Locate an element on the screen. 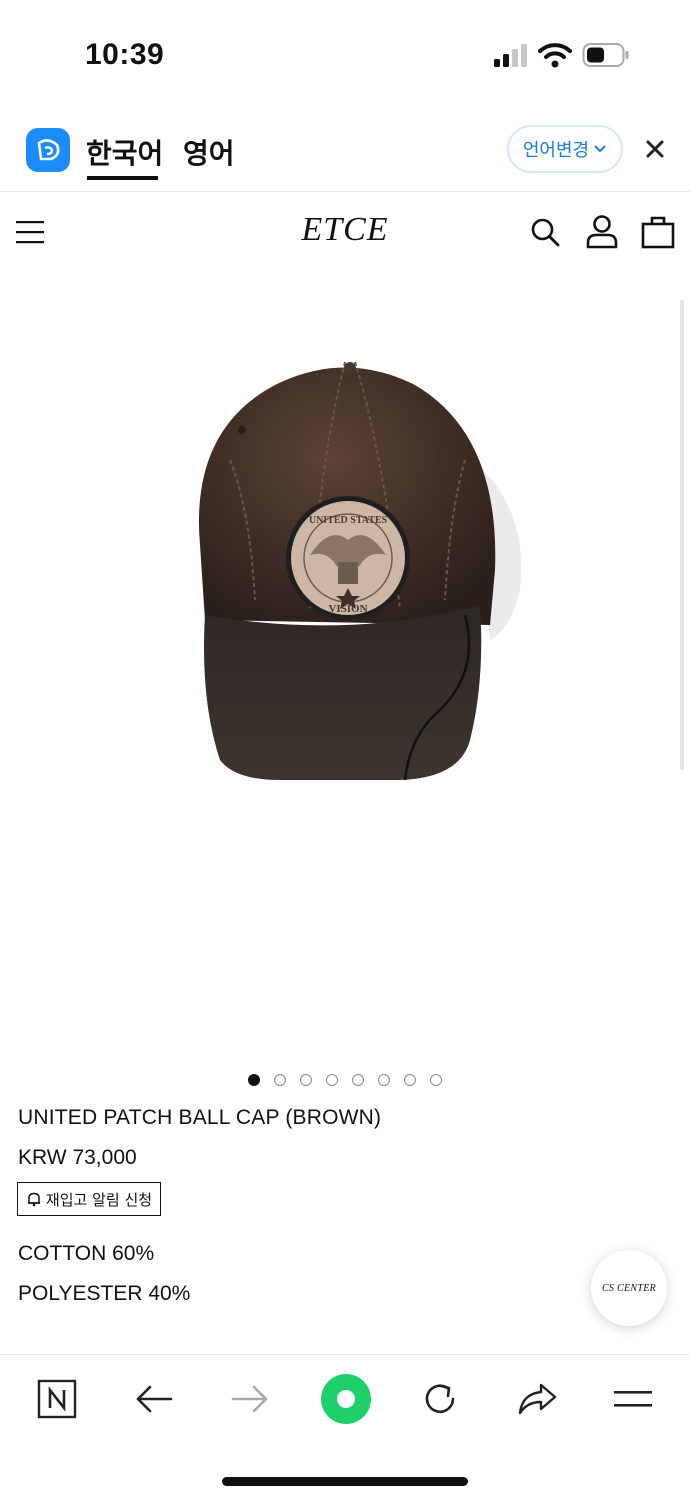 This screenshot has height=1500, width=690. hamburger-icon is located at coordinates (633, 1399).